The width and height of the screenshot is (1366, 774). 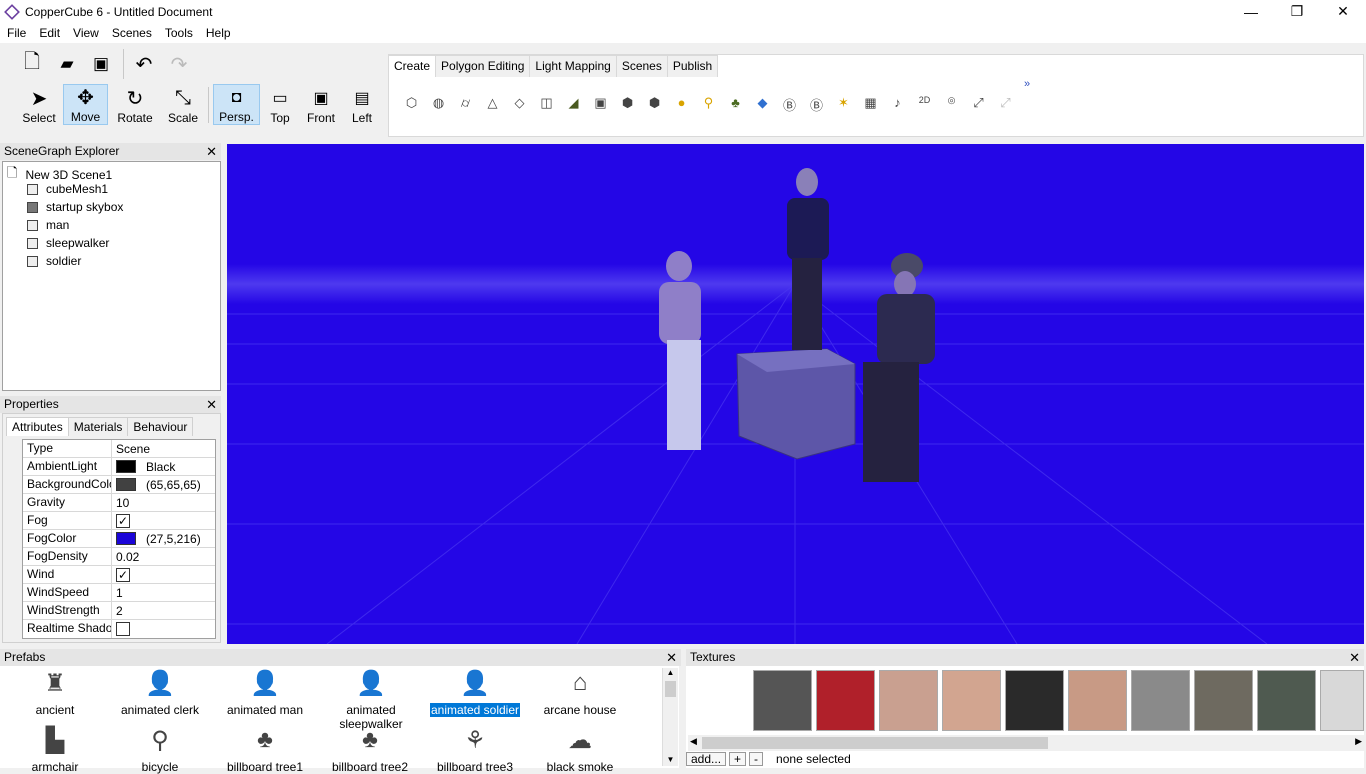 I want to click on menu-scenes: Scenes, so click(x=131, y=33).